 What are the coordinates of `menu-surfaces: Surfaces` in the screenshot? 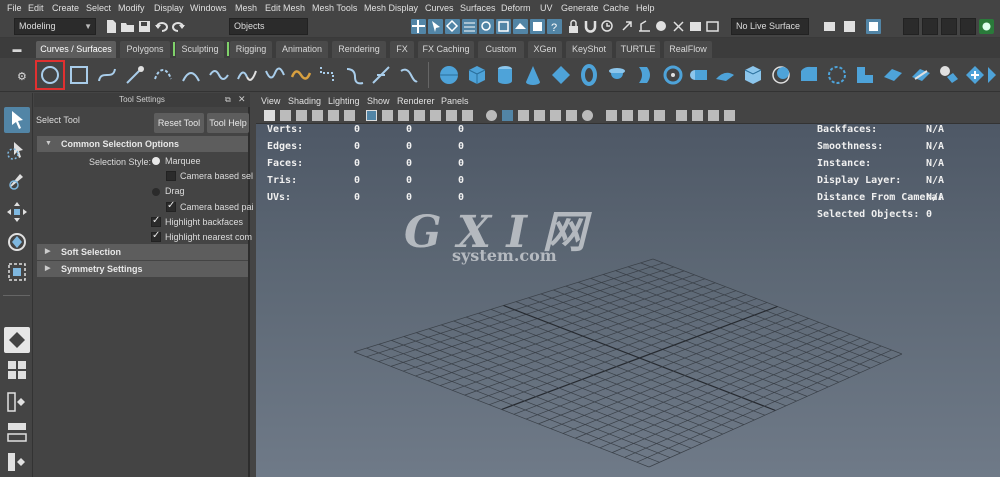 It's located at (478, 8).